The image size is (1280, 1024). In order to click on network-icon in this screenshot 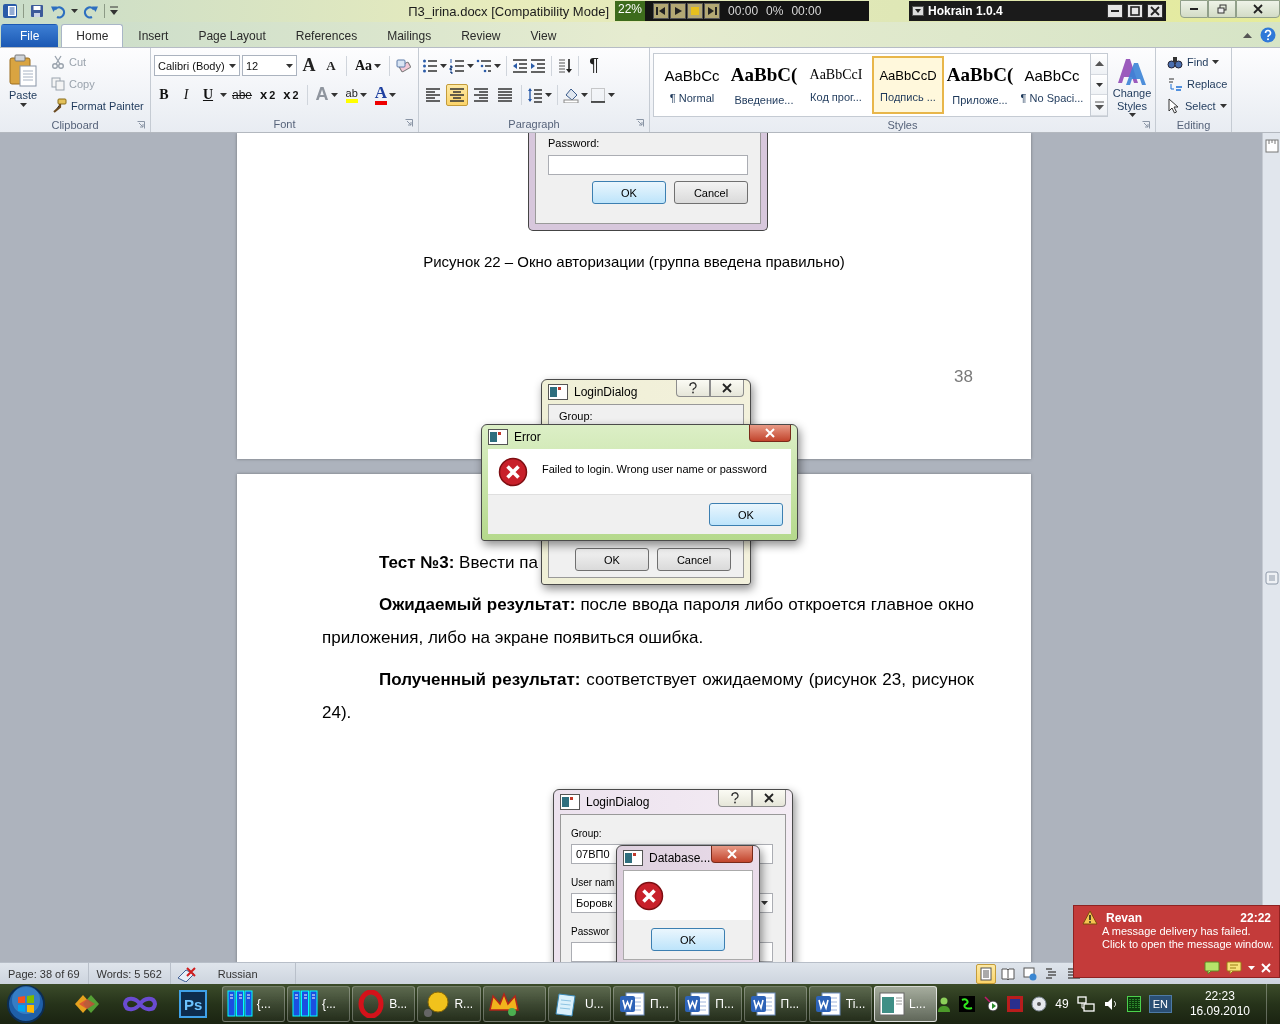, I will do `click(1085, 1004)`.